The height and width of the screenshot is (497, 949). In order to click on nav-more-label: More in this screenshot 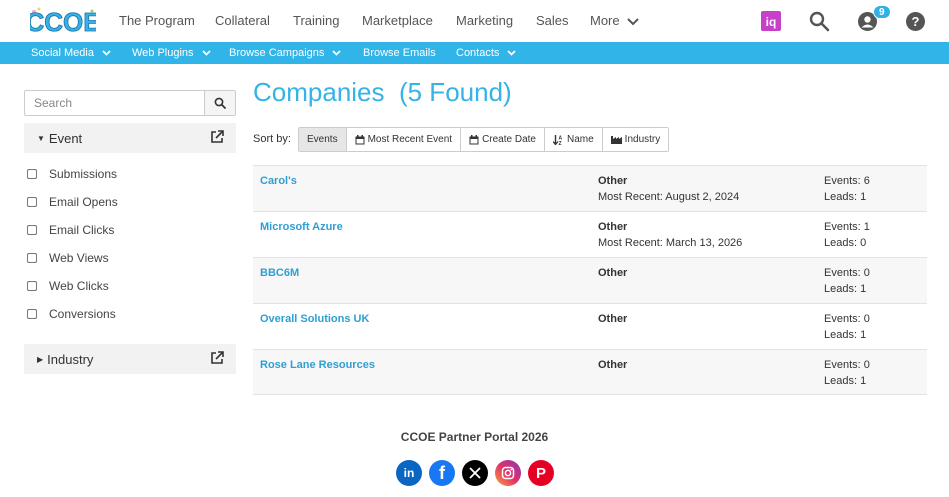, I will do `click(605, 20)`.